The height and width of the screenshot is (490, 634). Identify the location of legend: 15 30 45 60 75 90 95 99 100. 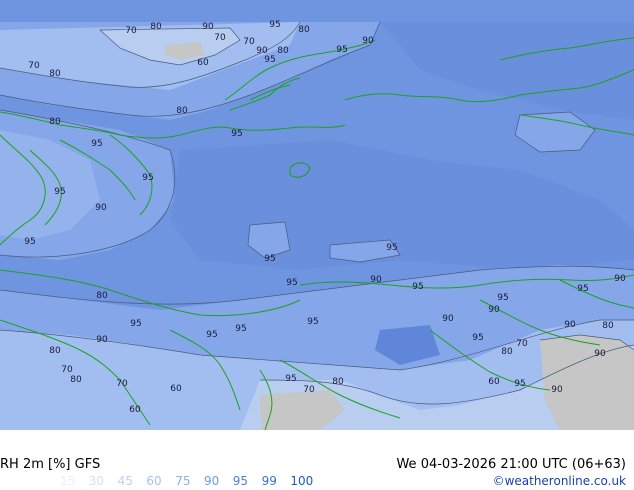
(189, 481).